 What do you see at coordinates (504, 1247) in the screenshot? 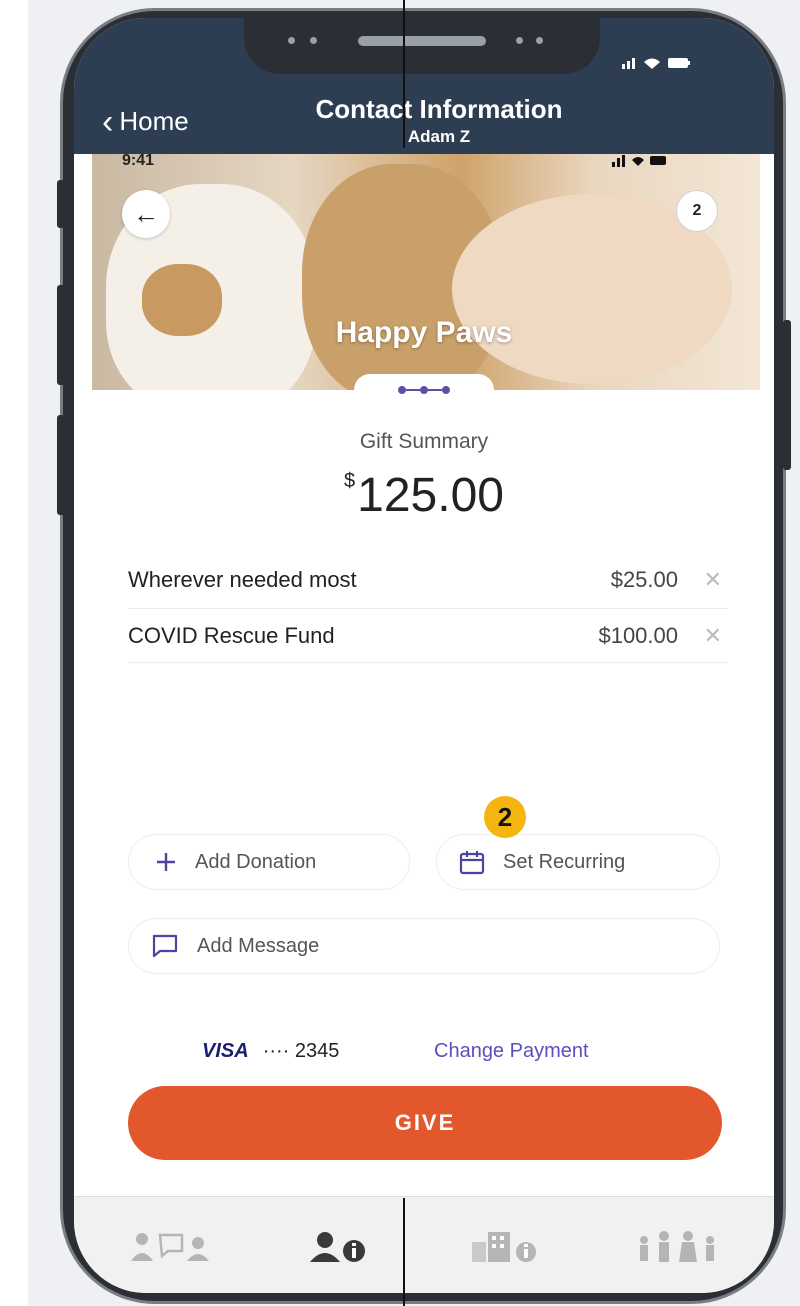
I see `building-info-icon` at bounding box center [504, 1247].